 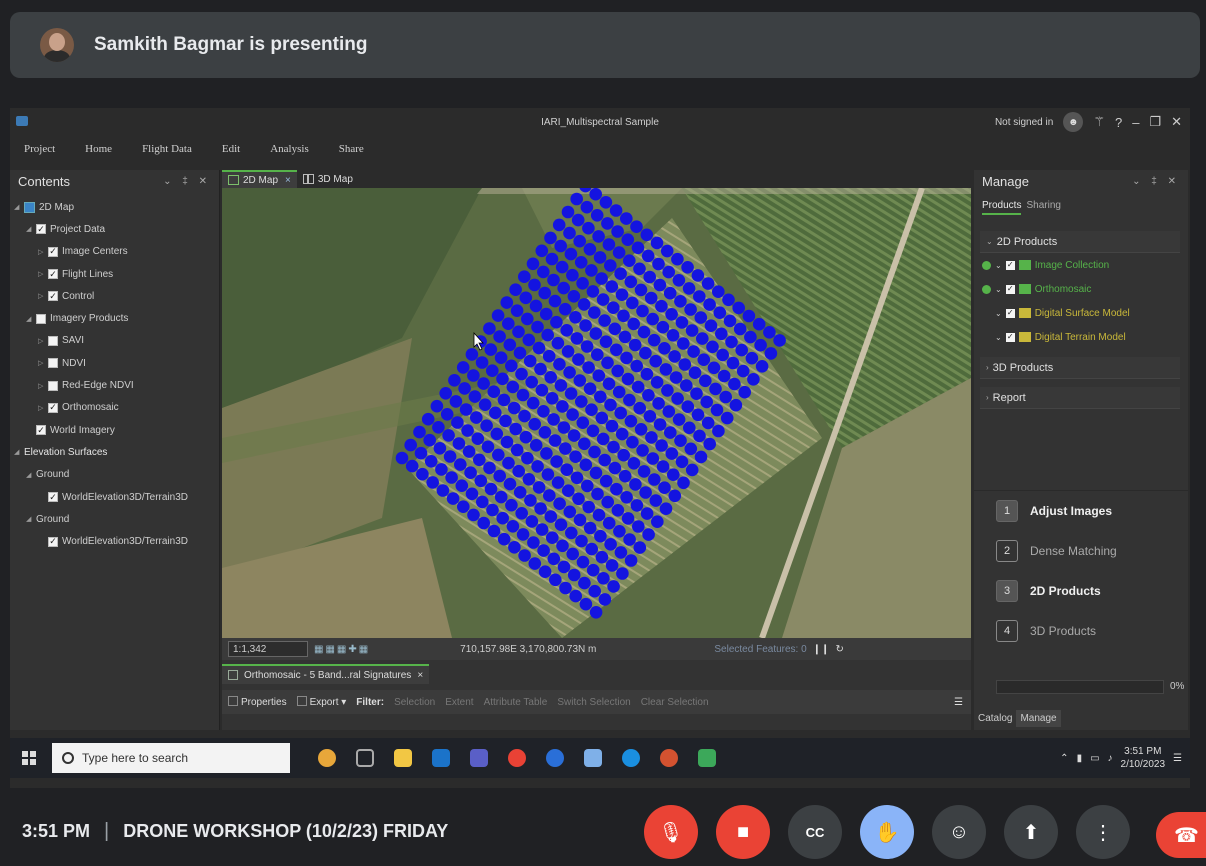 What do you see at coordinates (1073, 122) in the screenshot?
I see `account-icon: ☻` at bounding box center [1073, 122].